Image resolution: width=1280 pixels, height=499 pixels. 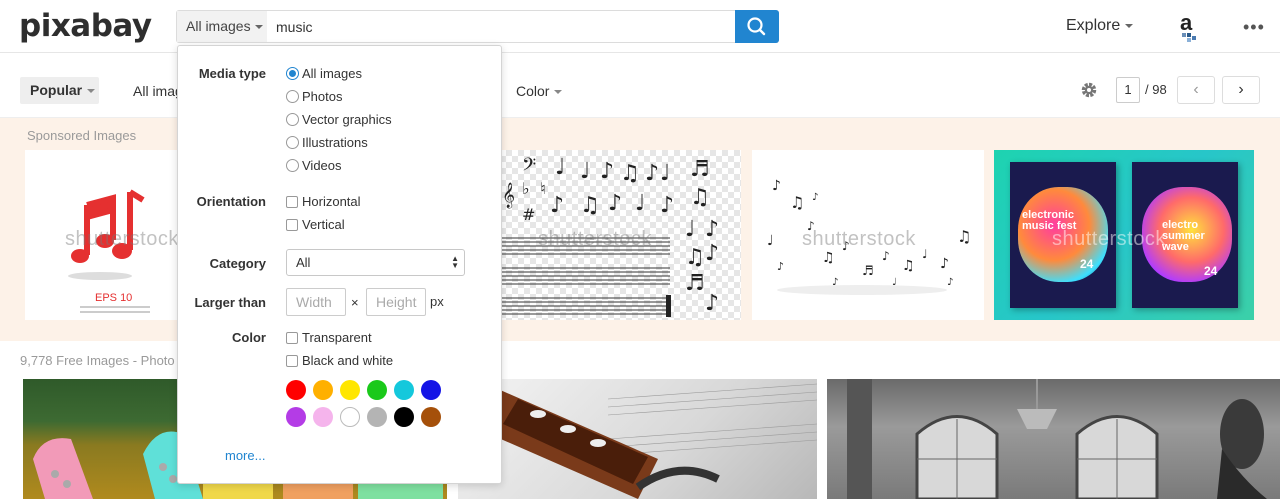 What do you see at coordinates (1089, 90) in the screenshot?
I see `gear-icon` at bounding box center [1089, 90].